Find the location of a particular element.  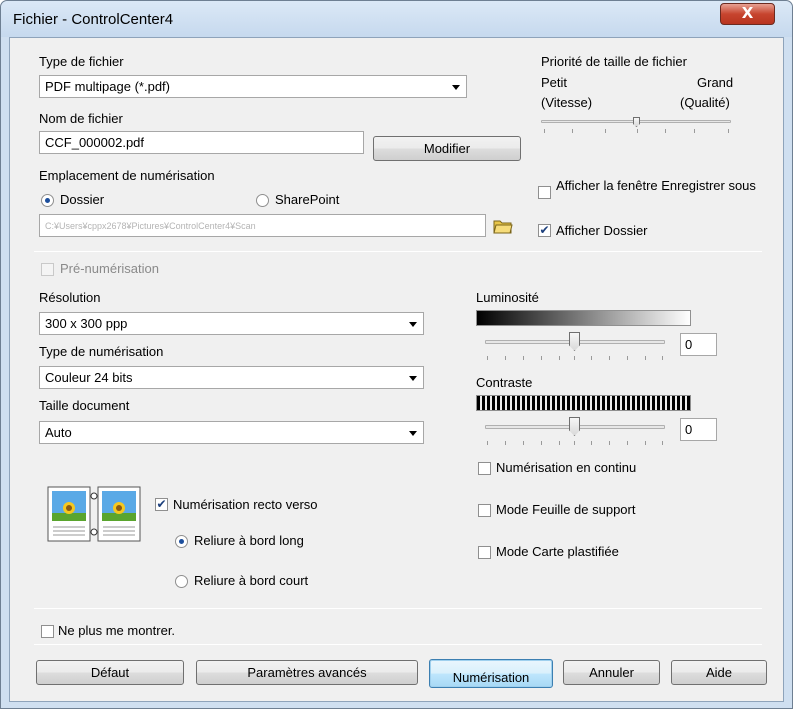

resolution-value: 300 x 300 ppp is located at coordinates (86, 323).